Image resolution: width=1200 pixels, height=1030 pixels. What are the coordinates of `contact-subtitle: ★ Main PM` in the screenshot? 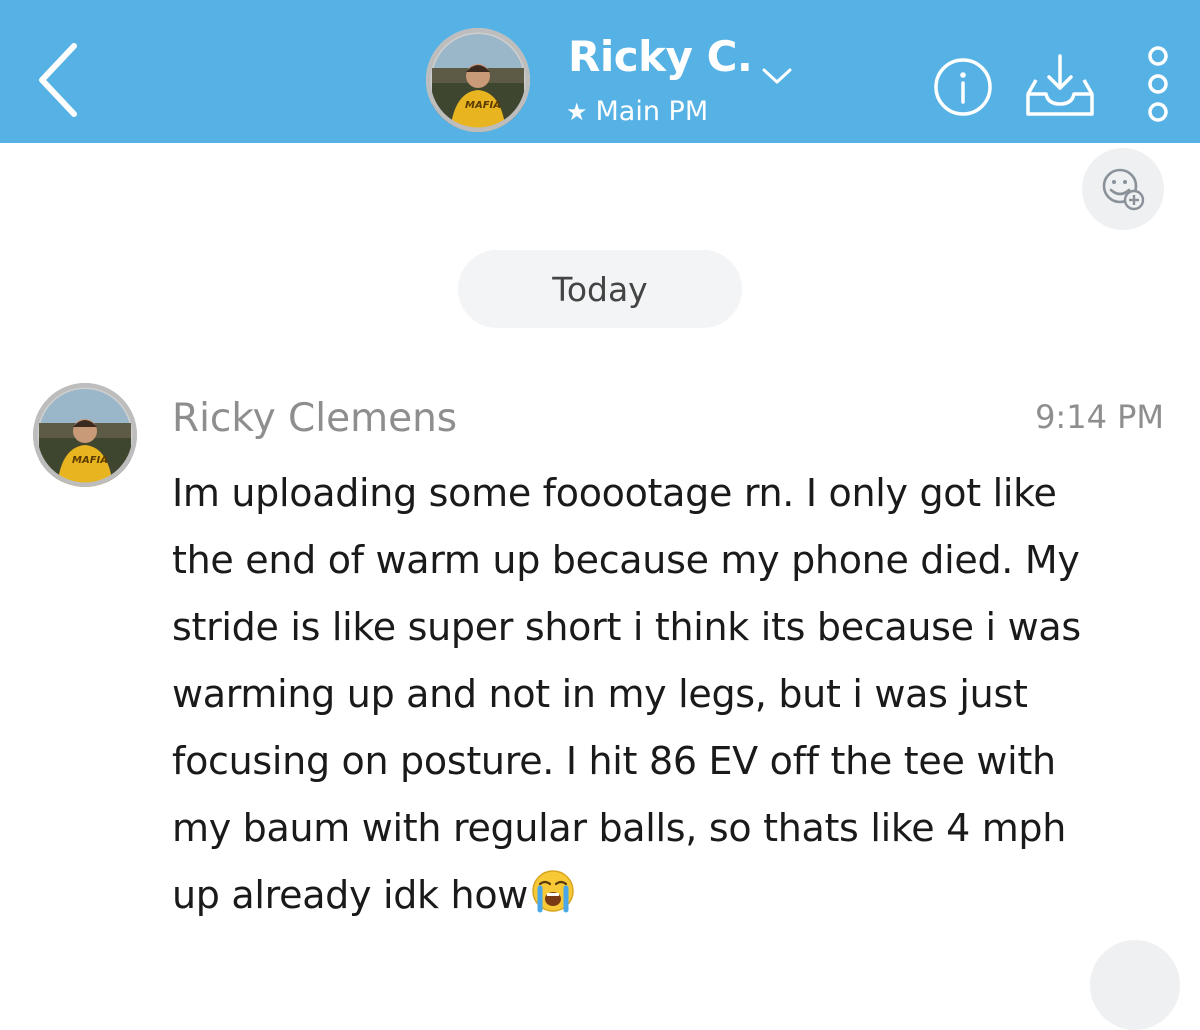 It's located at (637, 111).